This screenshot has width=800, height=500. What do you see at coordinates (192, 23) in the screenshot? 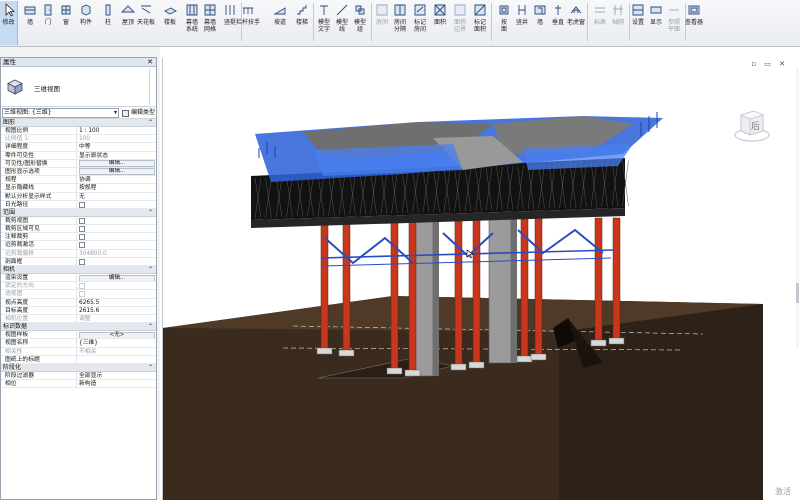
I see `ribbon-button-9: 幕墙 系统` at bounding box center [192, 23].